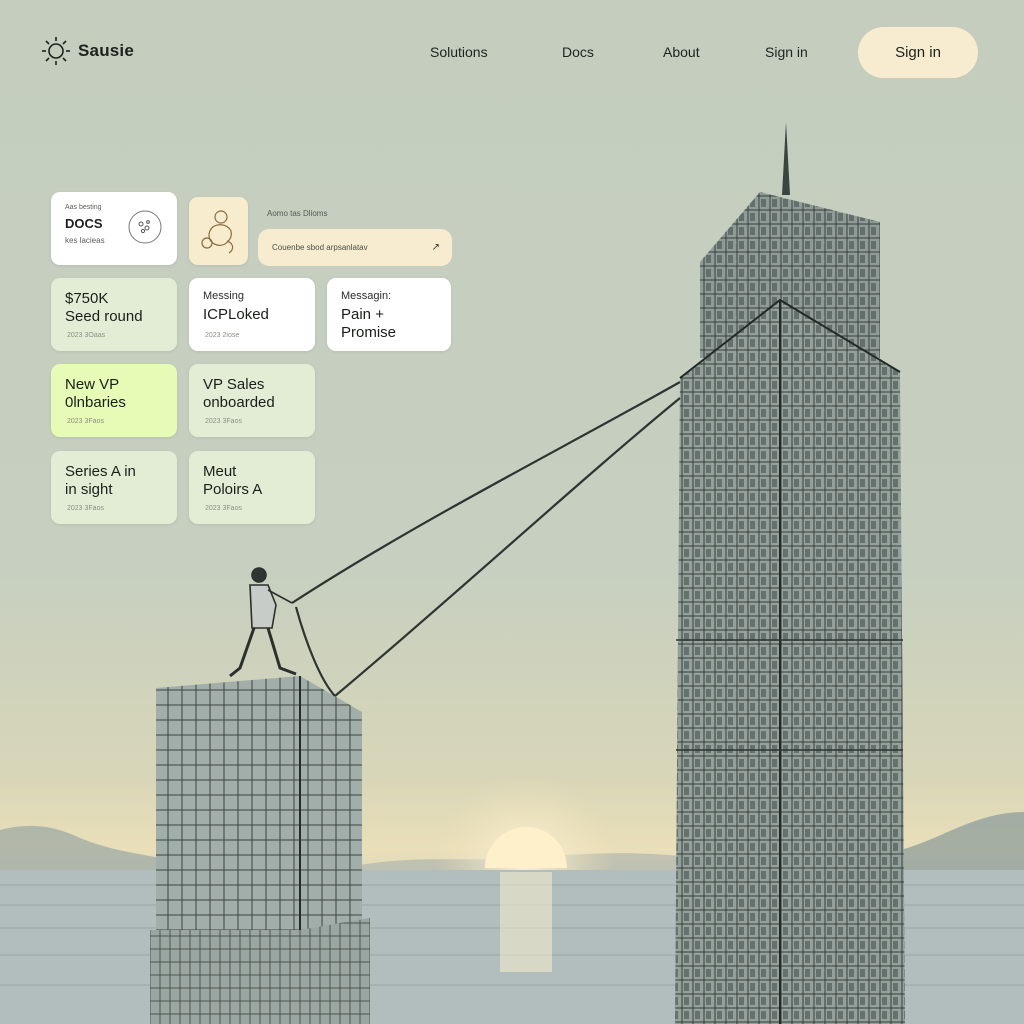  Describe the element at coordinates (239, 393) in the screenshot. I see `vp-sales-title: VP Sales onboarded` at that location.